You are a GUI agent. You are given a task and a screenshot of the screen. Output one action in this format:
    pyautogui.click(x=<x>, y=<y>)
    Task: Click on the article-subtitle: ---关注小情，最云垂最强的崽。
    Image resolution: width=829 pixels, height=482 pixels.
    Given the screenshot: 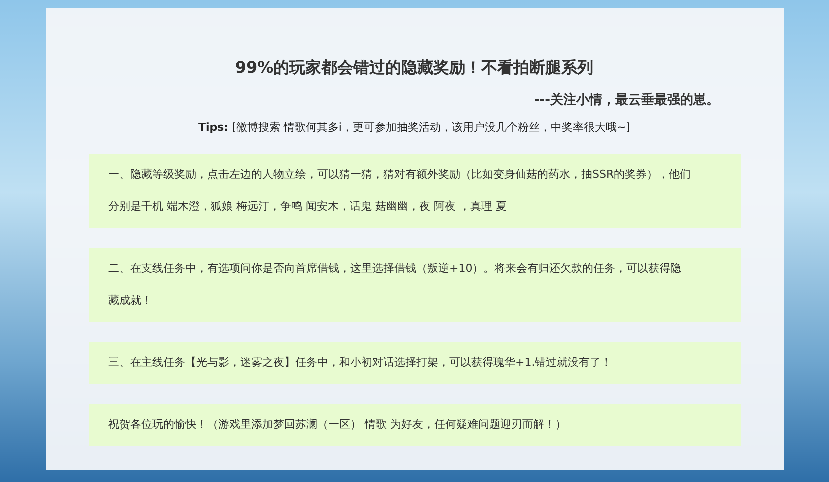 What is the action you would take?
    pyautogui.click(x=627, y=101)
    